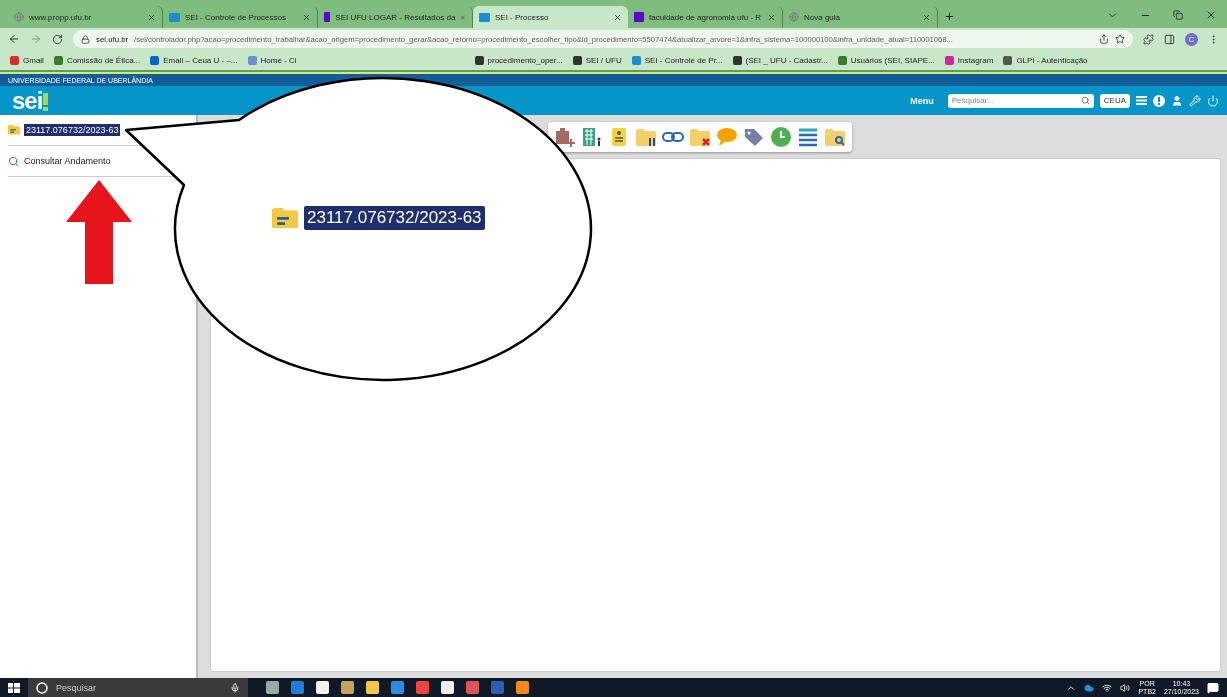  I want to click on star-icon, so click(1120, 39).